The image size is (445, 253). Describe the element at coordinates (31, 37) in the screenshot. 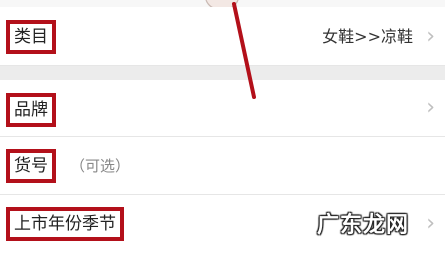

I see `category-label: 类目` at that location.